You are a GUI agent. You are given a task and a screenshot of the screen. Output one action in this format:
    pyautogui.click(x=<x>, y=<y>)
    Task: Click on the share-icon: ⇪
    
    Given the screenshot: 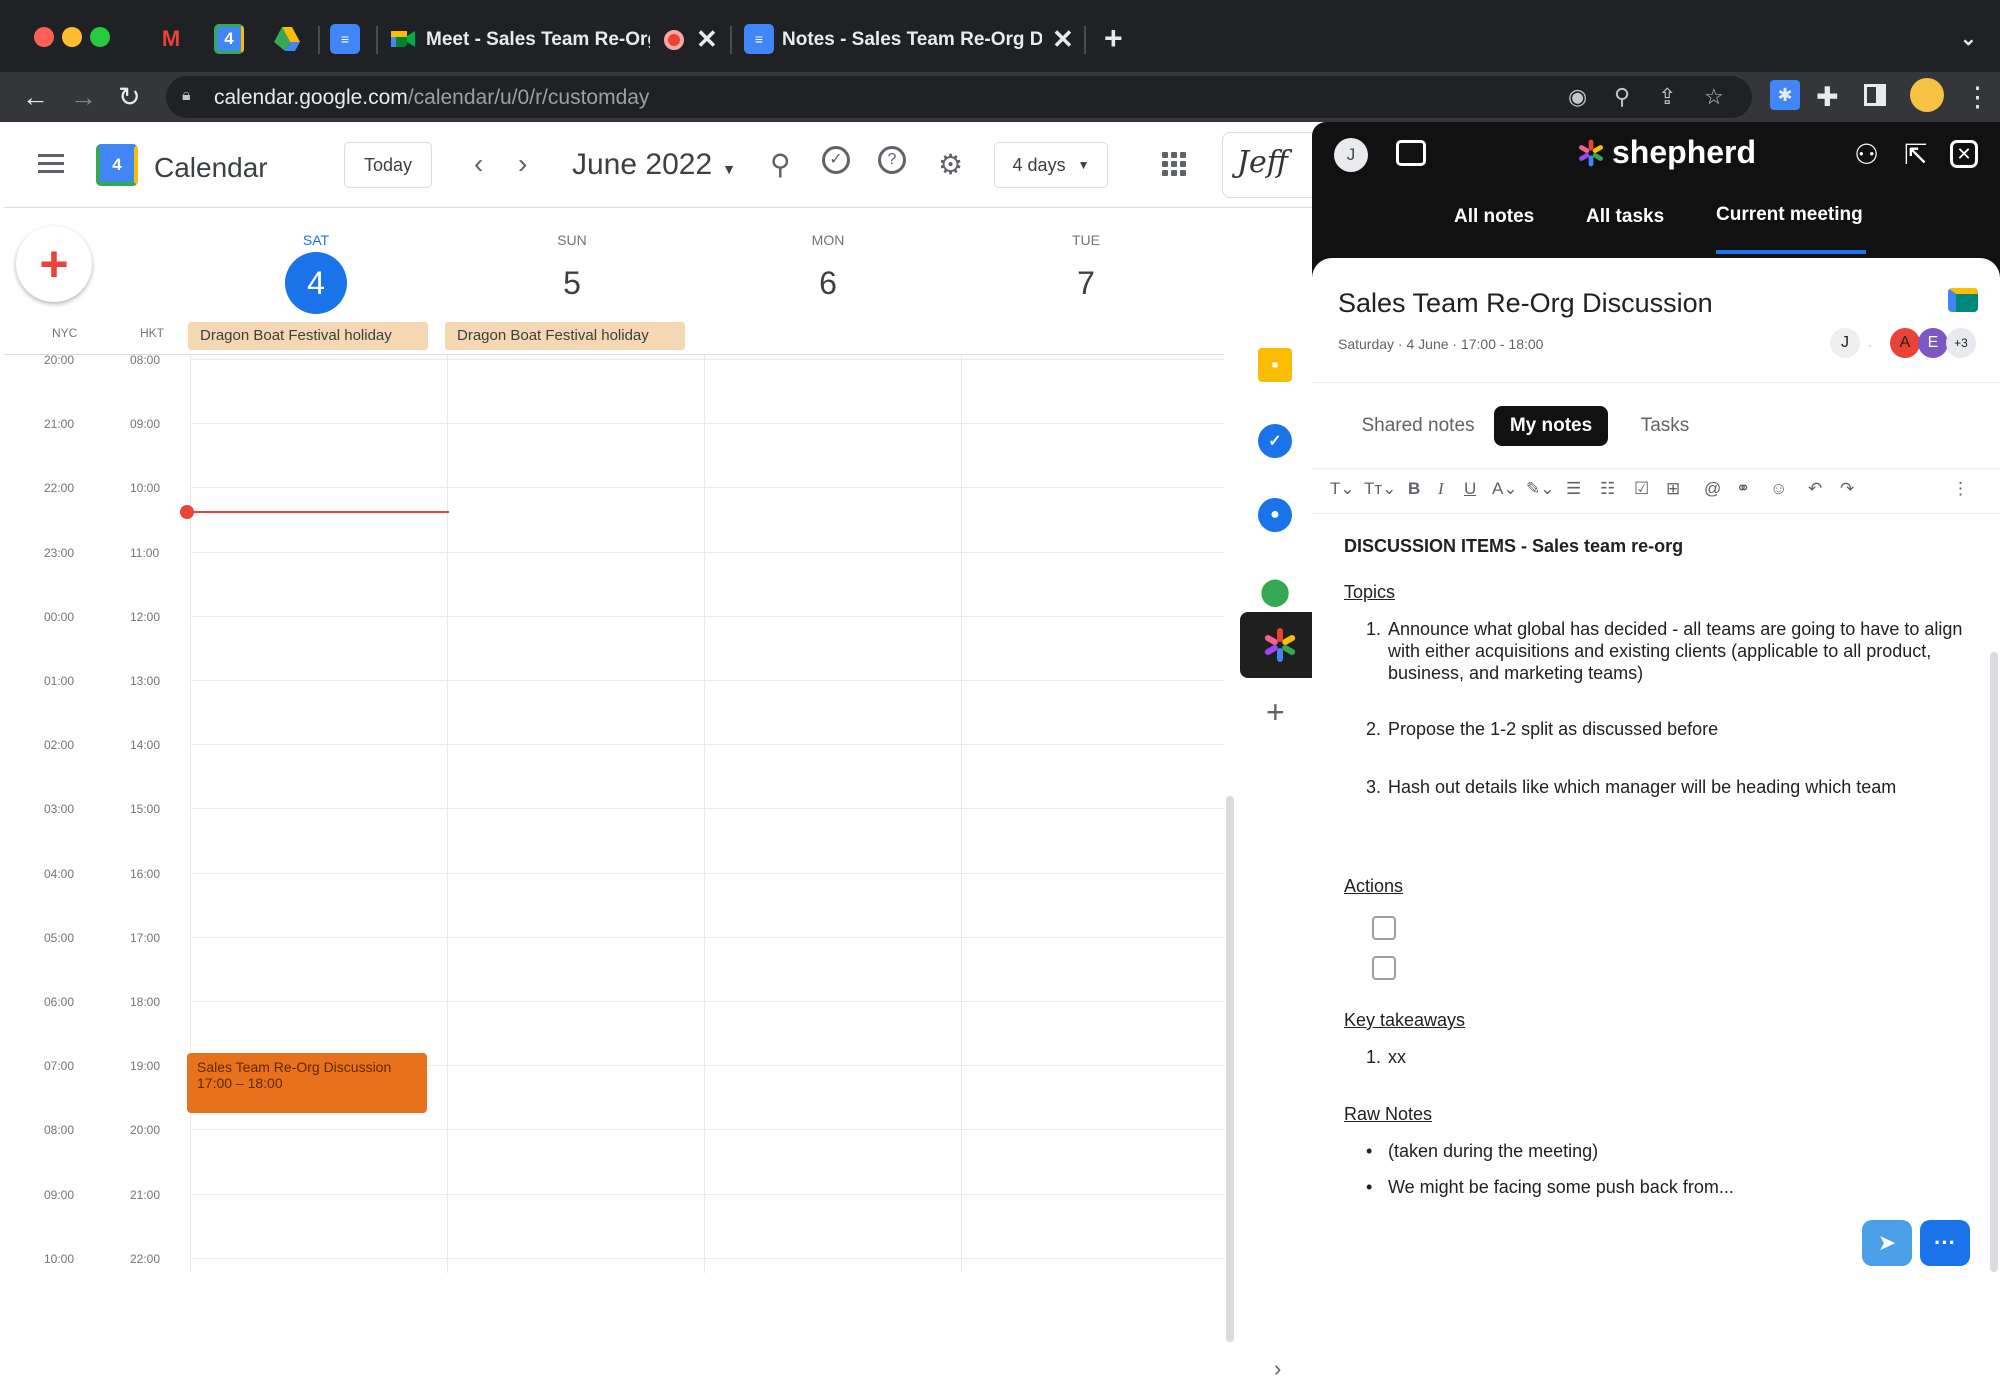 What is the action you would take?
    pyautogui.click(x=1667, y=97)
    